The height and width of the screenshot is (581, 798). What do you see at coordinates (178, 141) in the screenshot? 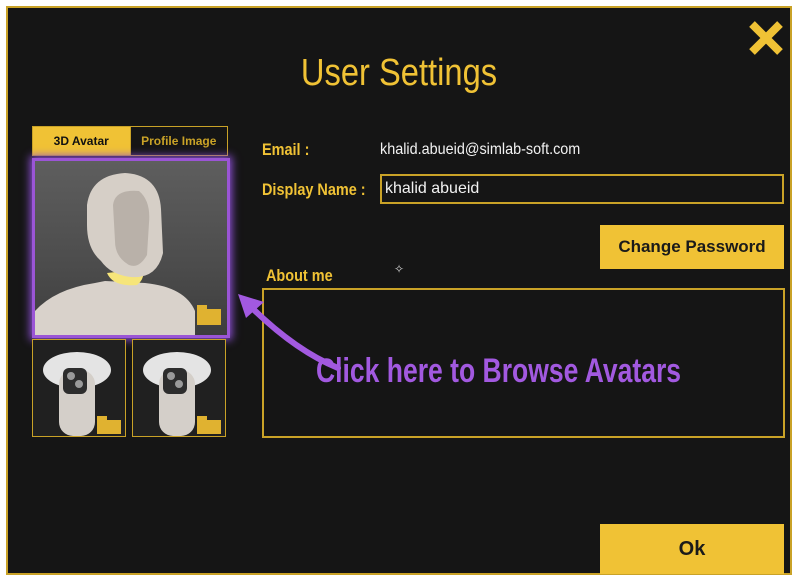
I see `tab-profile-image: Profile Image` at bounding box center [178, 141].